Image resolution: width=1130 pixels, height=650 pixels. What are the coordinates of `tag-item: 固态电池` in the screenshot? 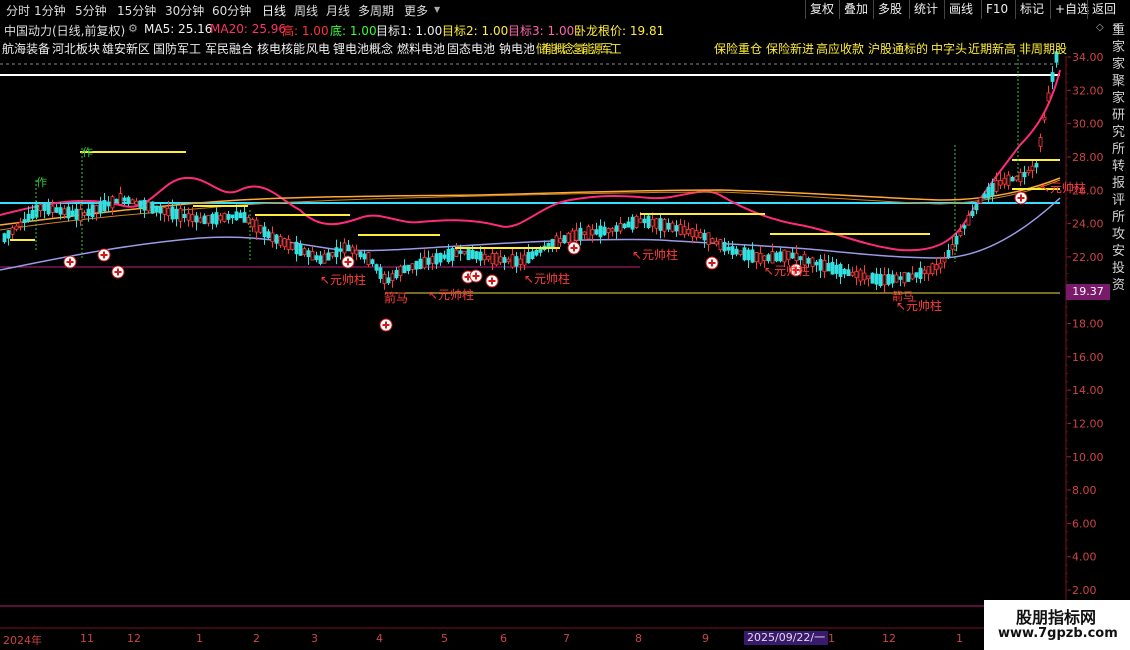 It's located at (471, 48).